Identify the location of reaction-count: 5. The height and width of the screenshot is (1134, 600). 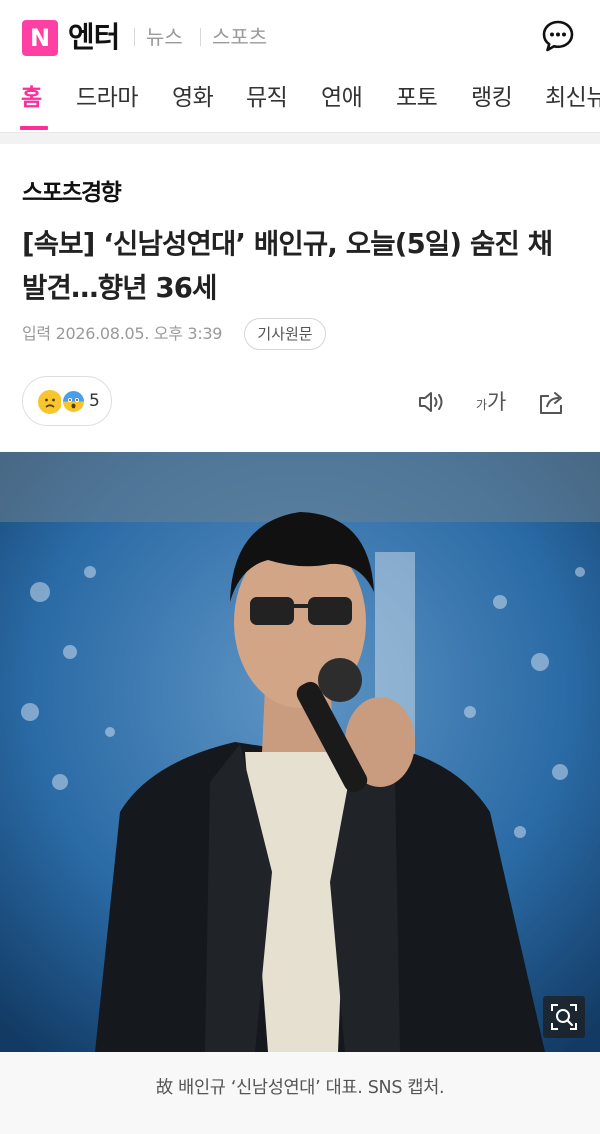
(94, 401).